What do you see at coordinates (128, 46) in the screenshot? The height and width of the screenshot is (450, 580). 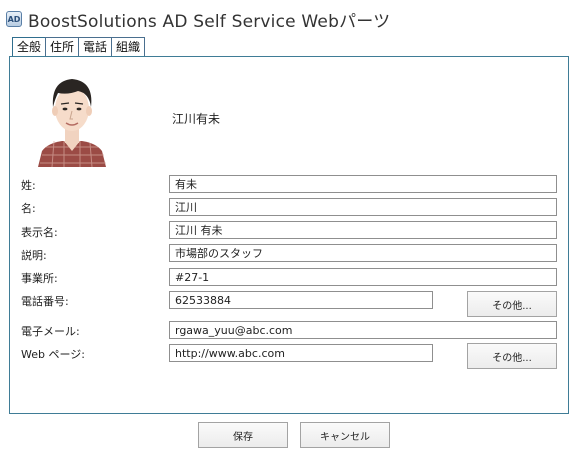 I see `tab-organization: 組織` at bounding box center [128, 46].